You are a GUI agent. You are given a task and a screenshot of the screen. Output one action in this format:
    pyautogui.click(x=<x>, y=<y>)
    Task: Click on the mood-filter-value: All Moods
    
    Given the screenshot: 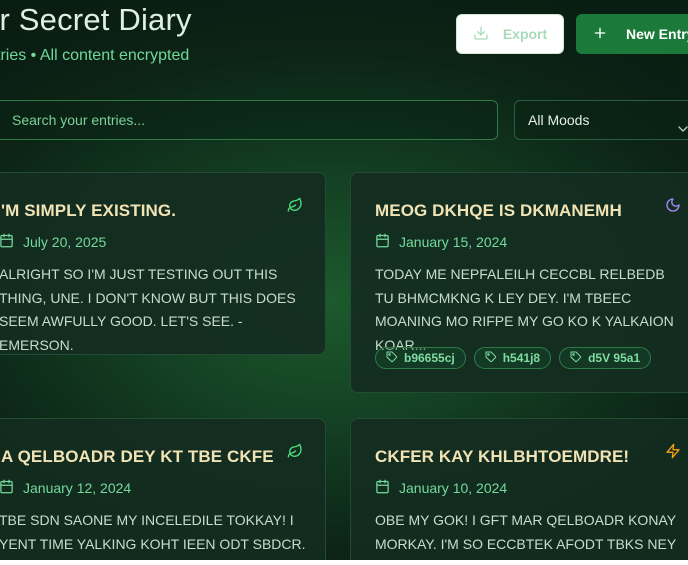 What is the action you would take?
    pyautogui.click(x=559, y=120)
    